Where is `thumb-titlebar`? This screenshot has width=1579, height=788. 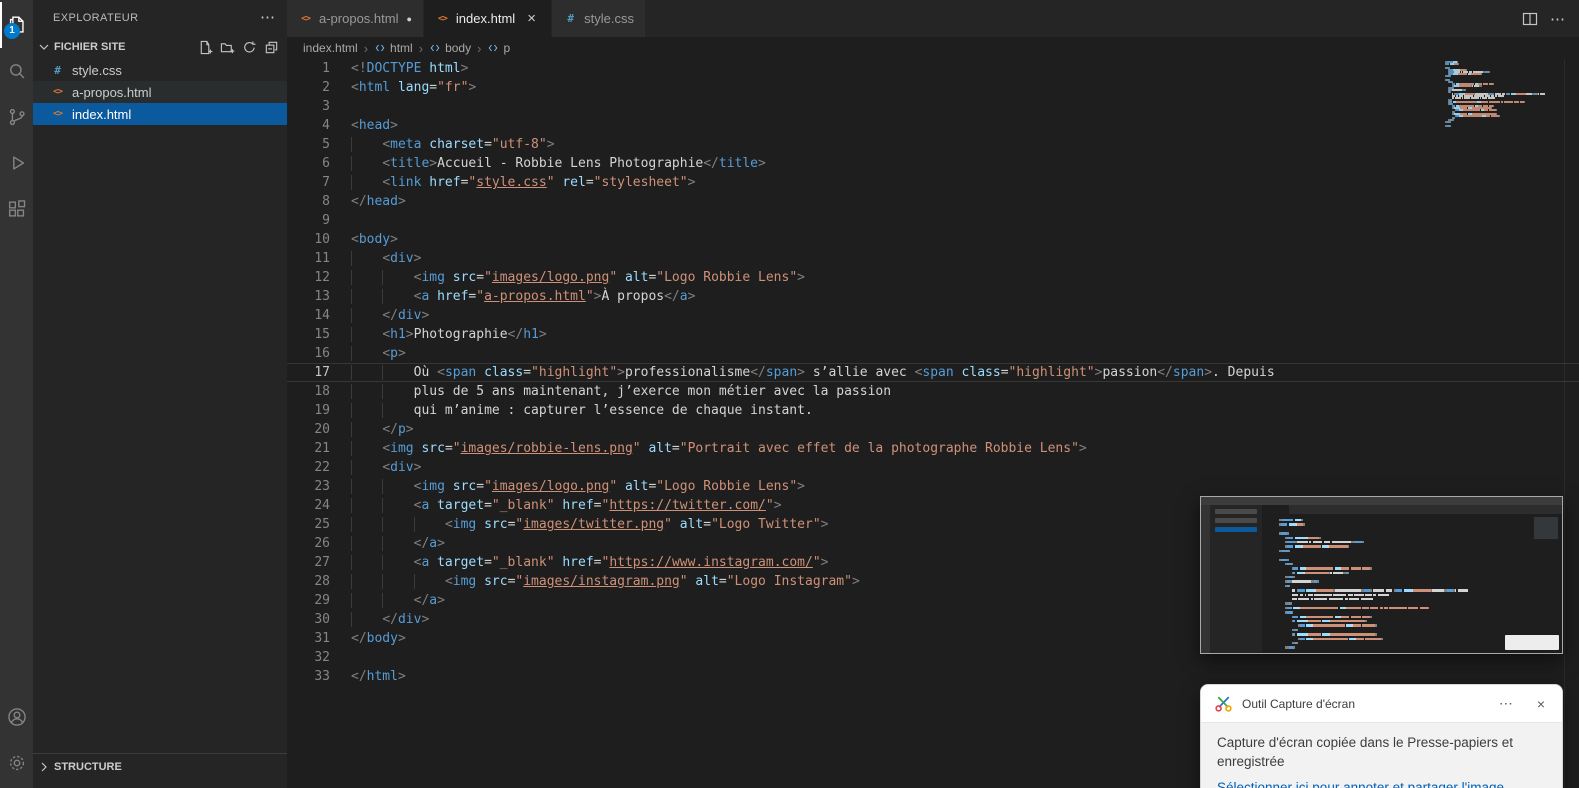 thumb-titlebar is located at coordinates (1381, 501).